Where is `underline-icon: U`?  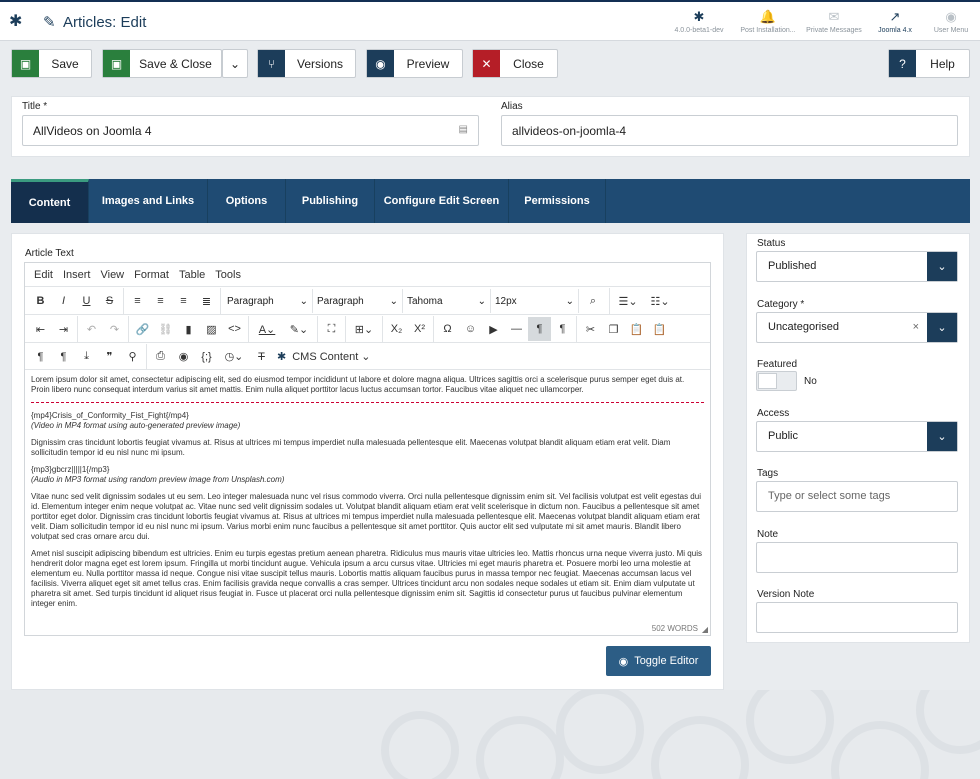 underline-icon: U is located at coordinates (86, 301).